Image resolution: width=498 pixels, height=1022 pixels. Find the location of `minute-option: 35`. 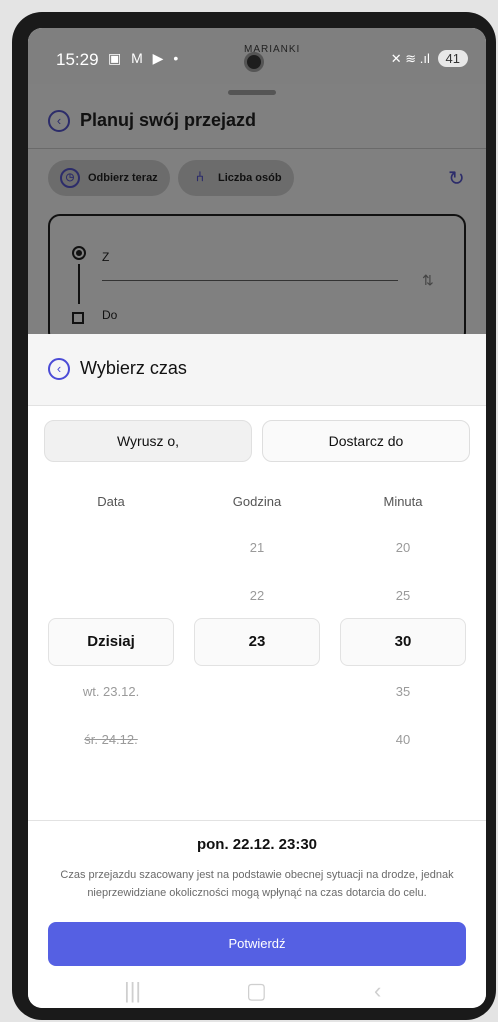

minute-option: 35 is located at coordinates (403, 691).